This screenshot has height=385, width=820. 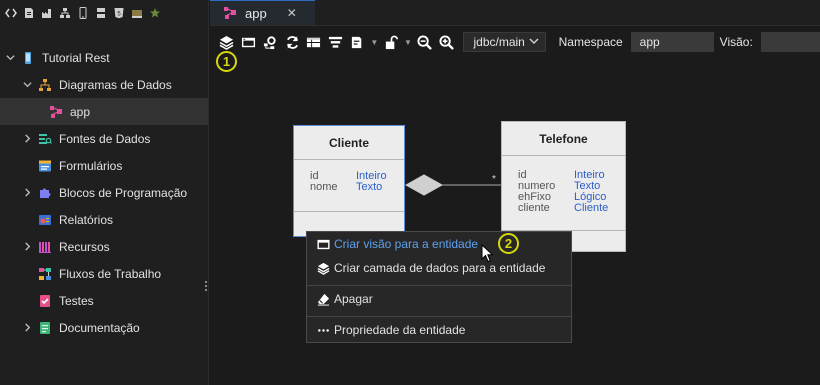 What do you see at coordinates (100, 13) in the screenshot?
I see `server-icon` at bounding box center [100, 13].